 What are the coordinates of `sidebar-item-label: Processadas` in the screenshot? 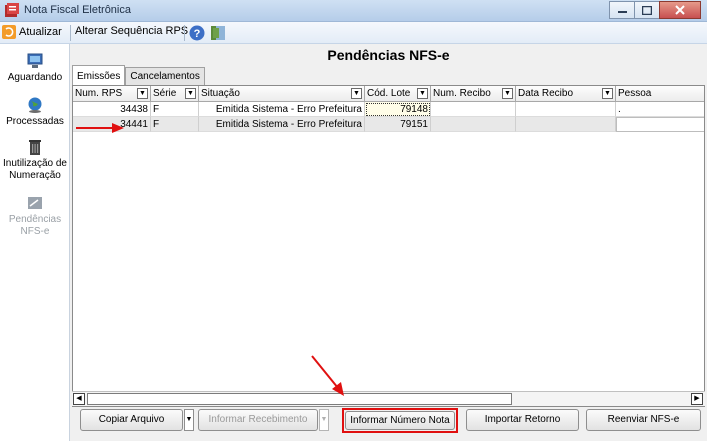 It's located at (35, 121).